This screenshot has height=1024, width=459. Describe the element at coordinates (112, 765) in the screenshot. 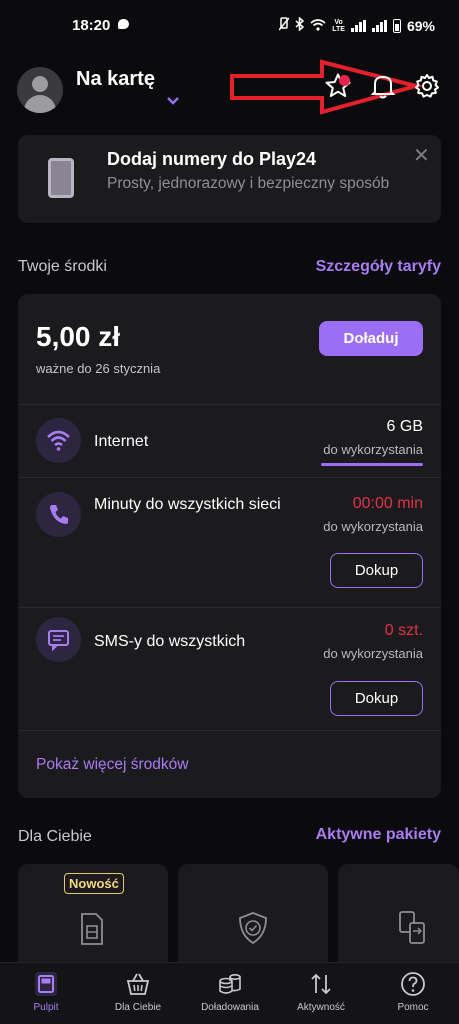

I see `show-more-resources-link: Pokaż więcej środków` at that location.